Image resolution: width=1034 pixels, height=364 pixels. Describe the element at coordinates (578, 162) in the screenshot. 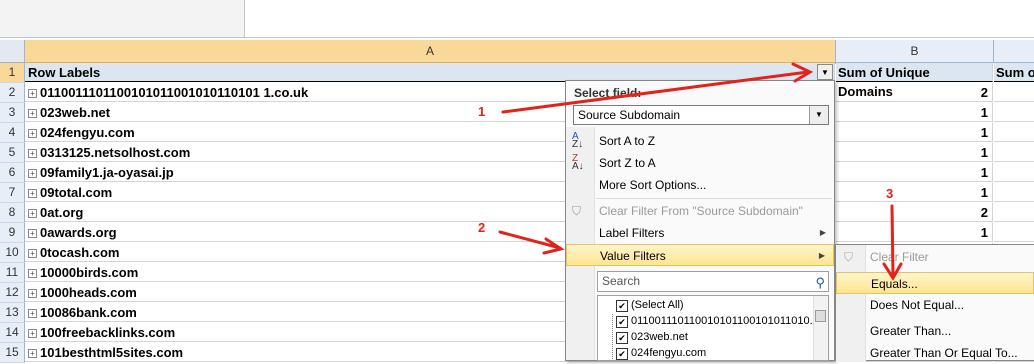

I see `sort-descending-icon: Z A↓` at that location.